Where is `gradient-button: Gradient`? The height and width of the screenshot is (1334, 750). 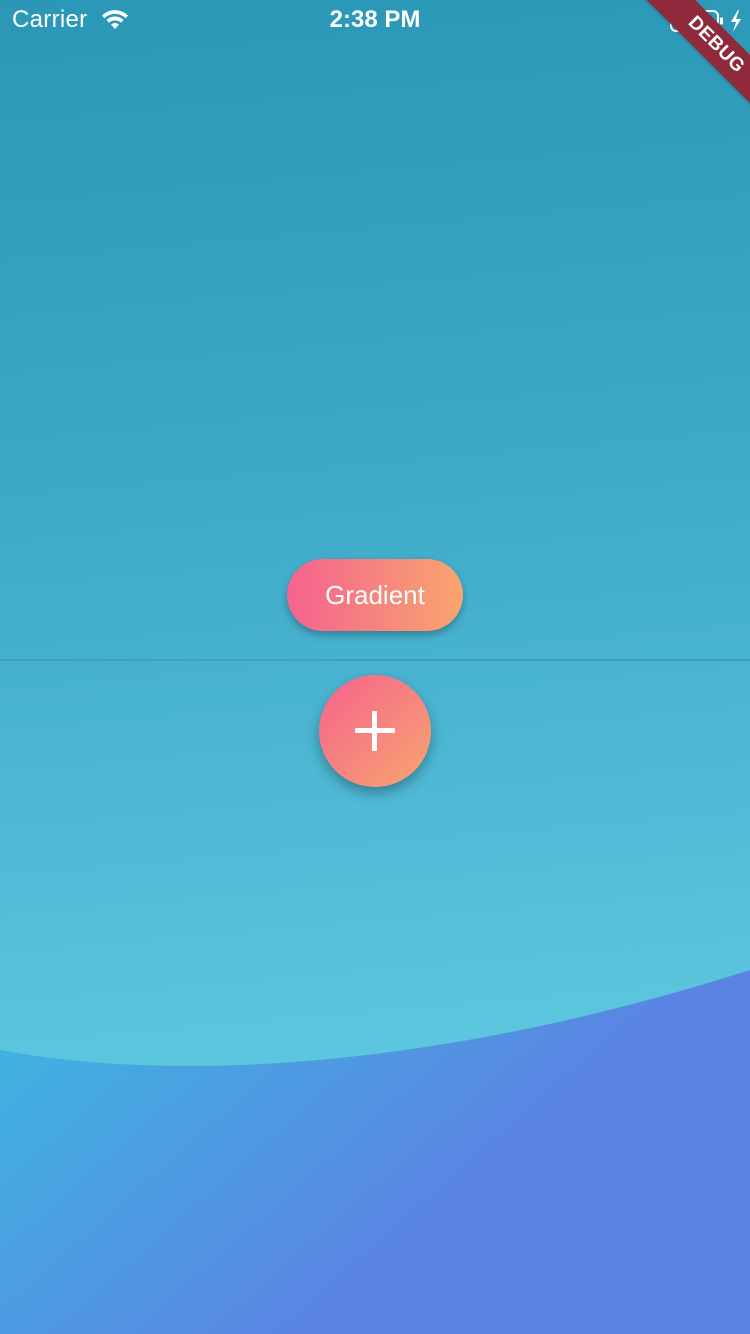 gradient-button: Gradient is located at coordinates (375, 595).